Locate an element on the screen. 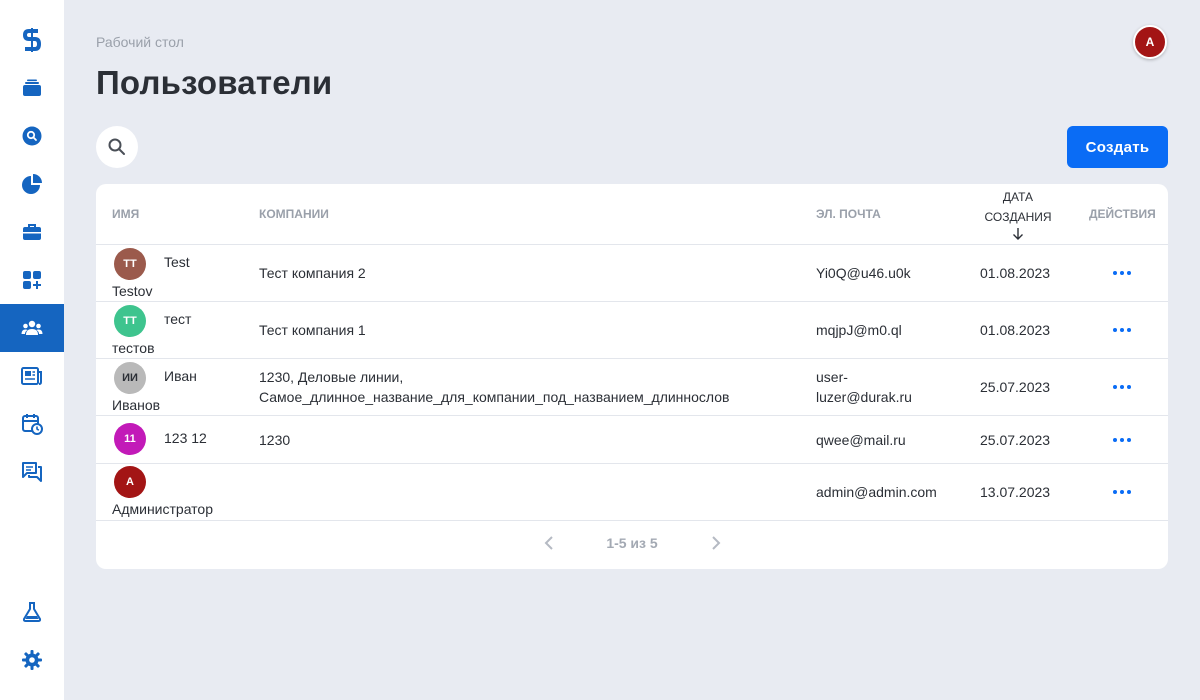 Image resolution: width=1200 pixels, height=700 pixels. user-last-name: тестов is located at coordinates (133, 348).